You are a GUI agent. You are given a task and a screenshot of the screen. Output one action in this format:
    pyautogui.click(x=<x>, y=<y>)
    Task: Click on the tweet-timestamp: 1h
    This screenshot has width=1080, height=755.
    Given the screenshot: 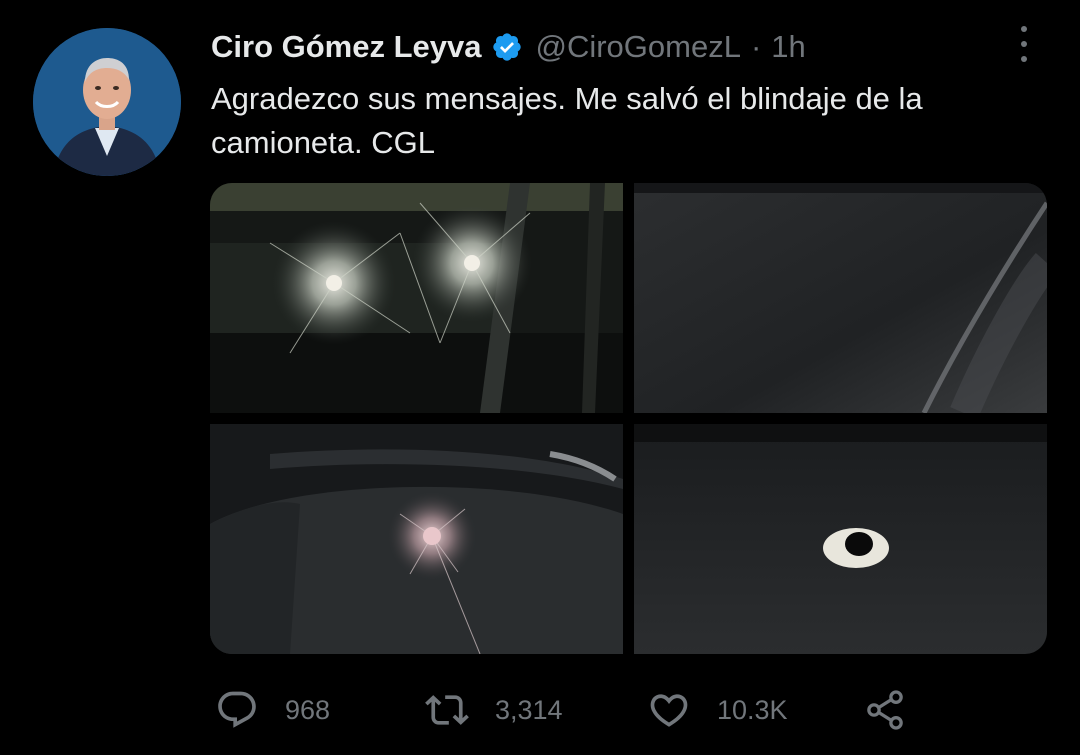 What is the action you would take?
    pyautogui.click(x=788, y=47)
    